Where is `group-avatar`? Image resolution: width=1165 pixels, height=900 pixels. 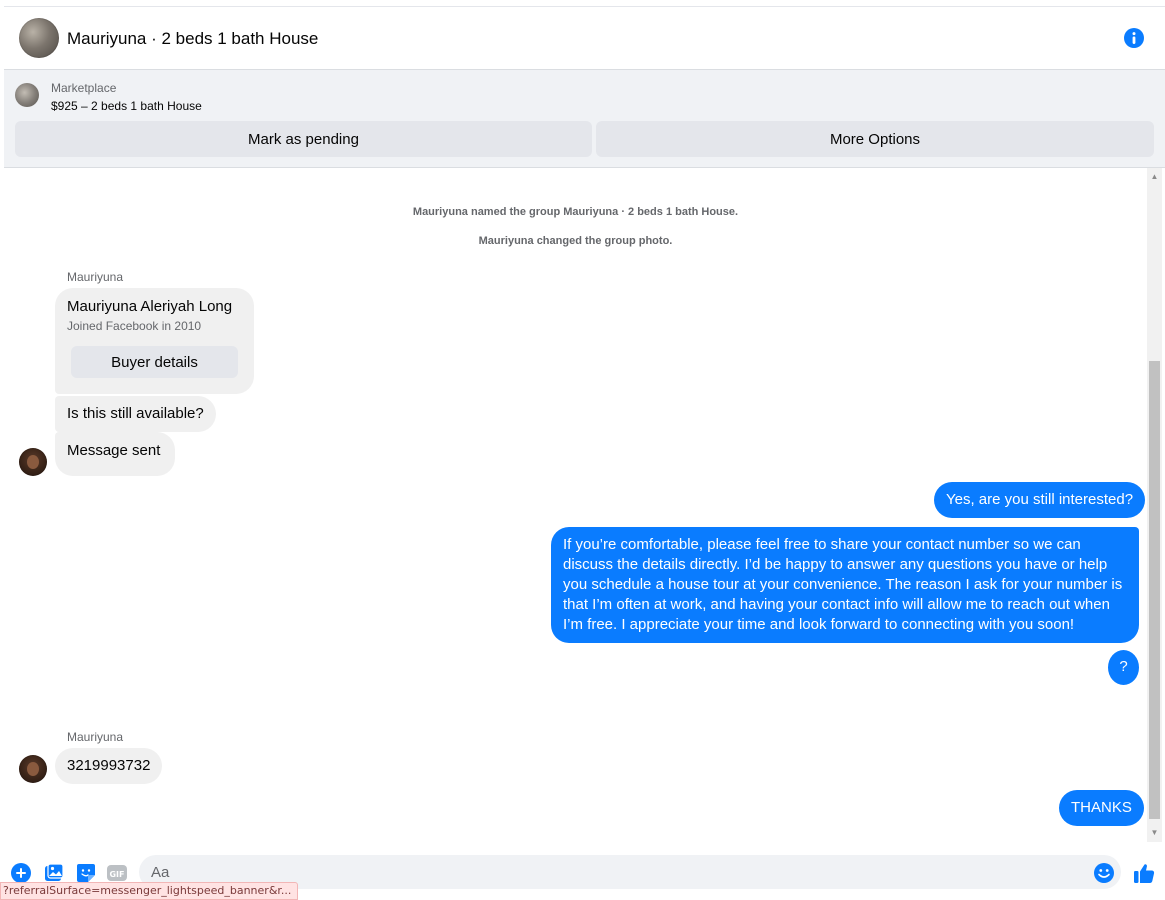
group-avatar is located at coordinates (39, 38).